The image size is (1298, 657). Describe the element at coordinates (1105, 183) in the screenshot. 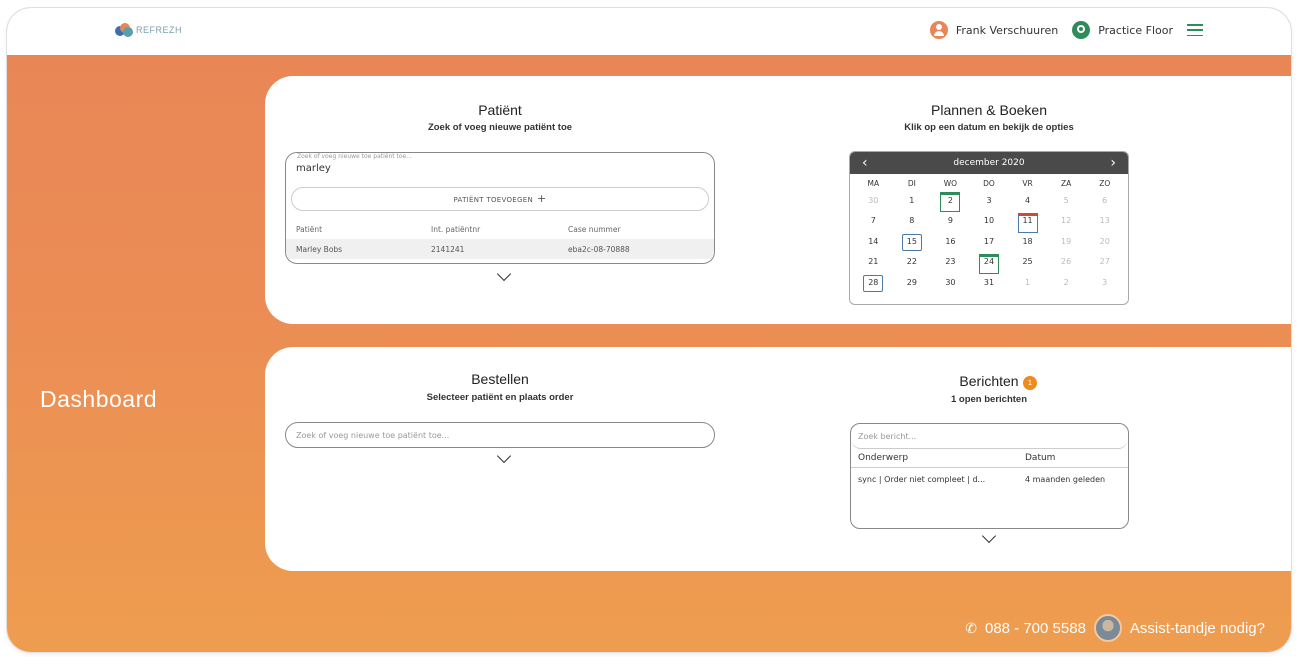

I see `weekday-sun: ZO` at that location.